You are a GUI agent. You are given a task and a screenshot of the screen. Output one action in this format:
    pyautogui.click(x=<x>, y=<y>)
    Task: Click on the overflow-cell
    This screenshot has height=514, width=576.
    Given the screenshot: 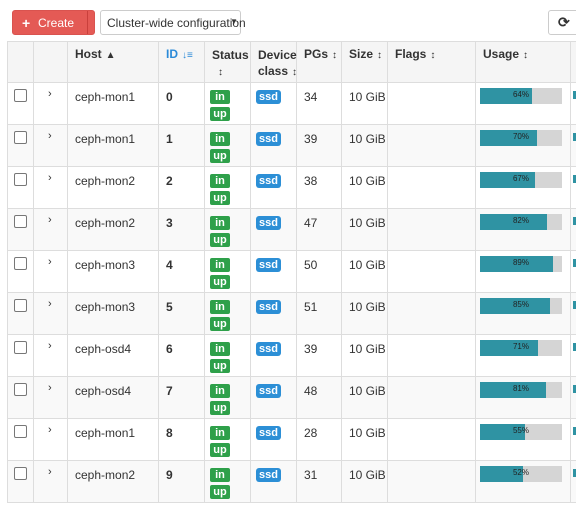 What is the action you would take?
    pyautogui.click(x=573, y=355)
    